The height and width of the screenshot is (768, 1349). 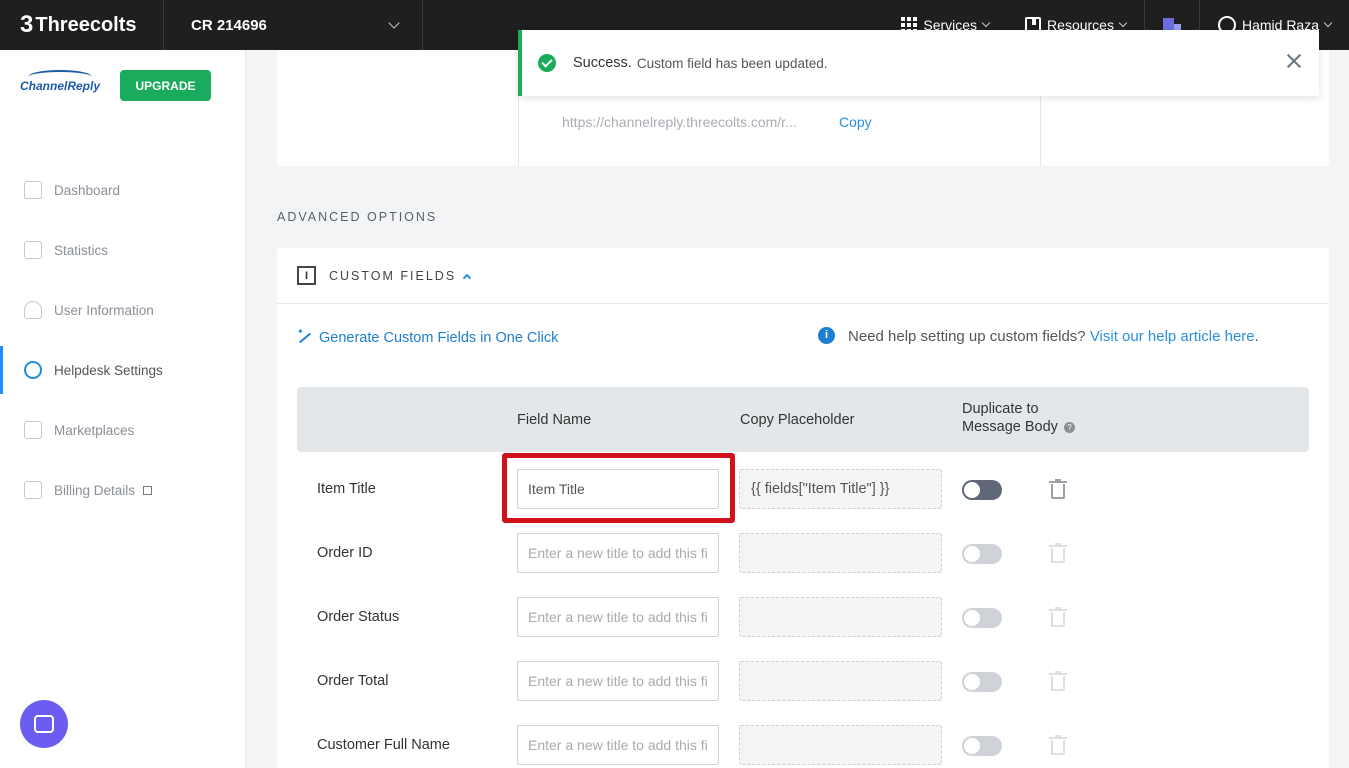 What do you see at coordinates (353, 681) in the screenshot?
I see `row-label: Order Total` at bounding box center [353, 681].